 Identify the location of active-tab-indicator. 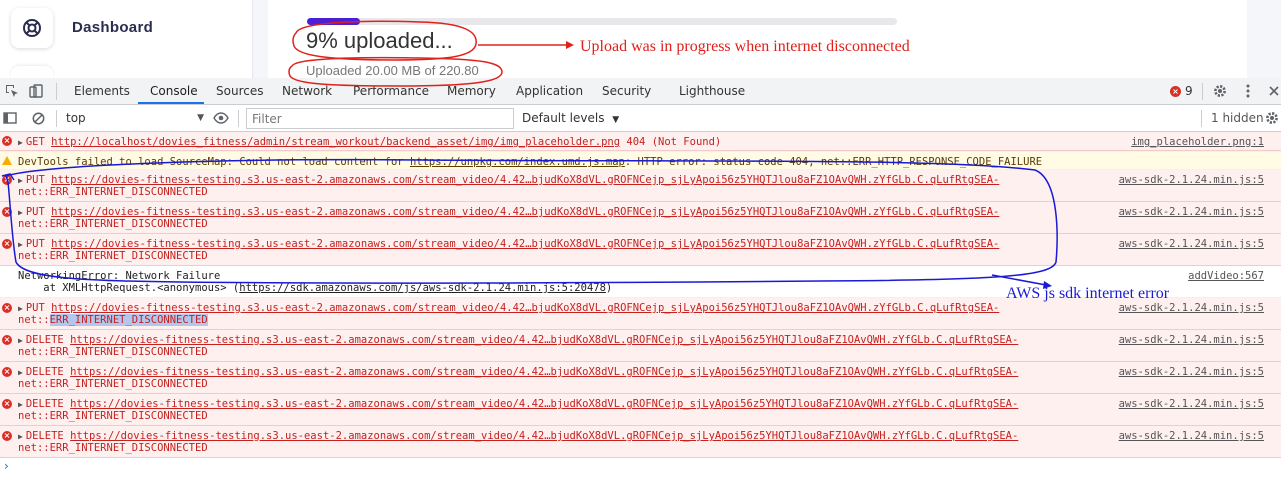
(171, 103).